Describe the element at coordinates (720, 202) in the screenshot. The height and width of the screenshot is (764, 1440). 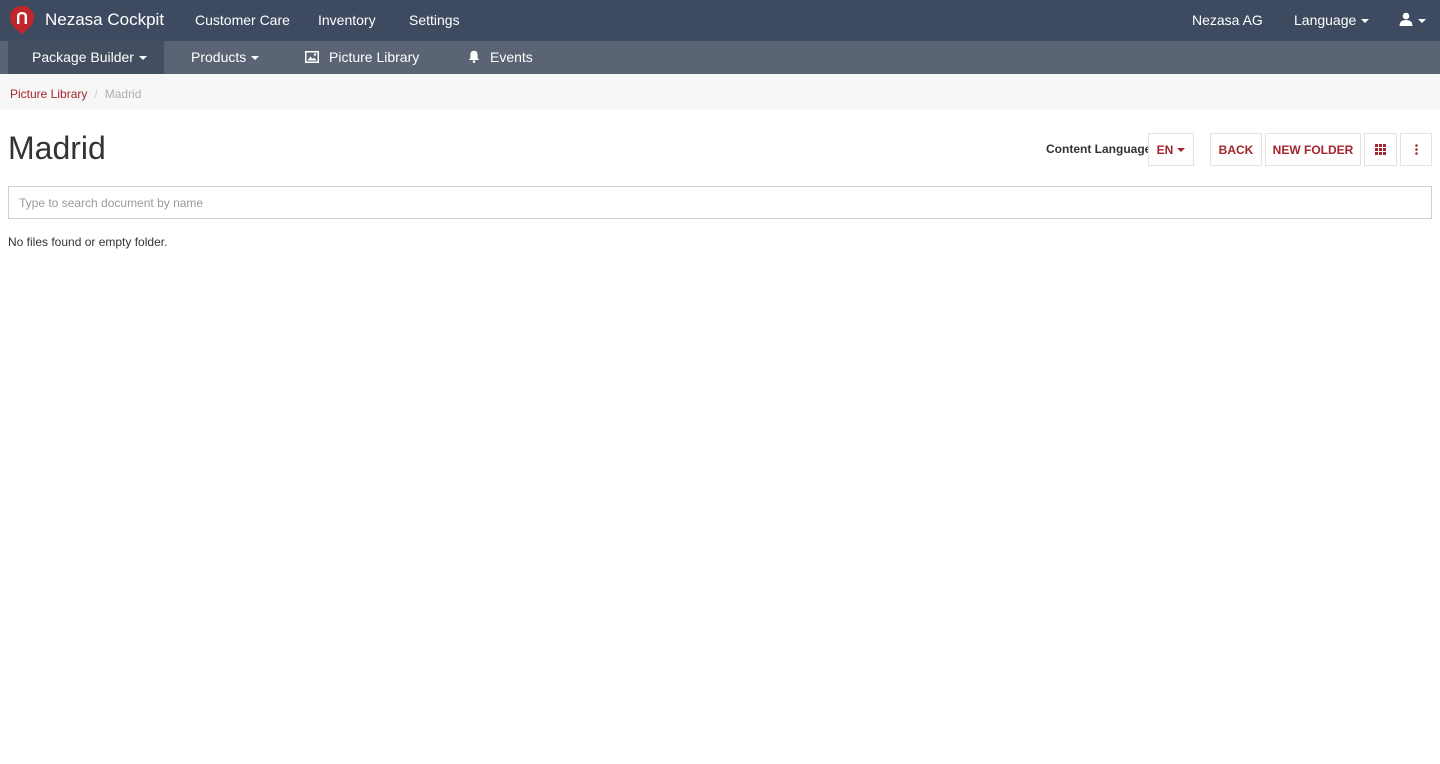
I see `search-input` at that location.